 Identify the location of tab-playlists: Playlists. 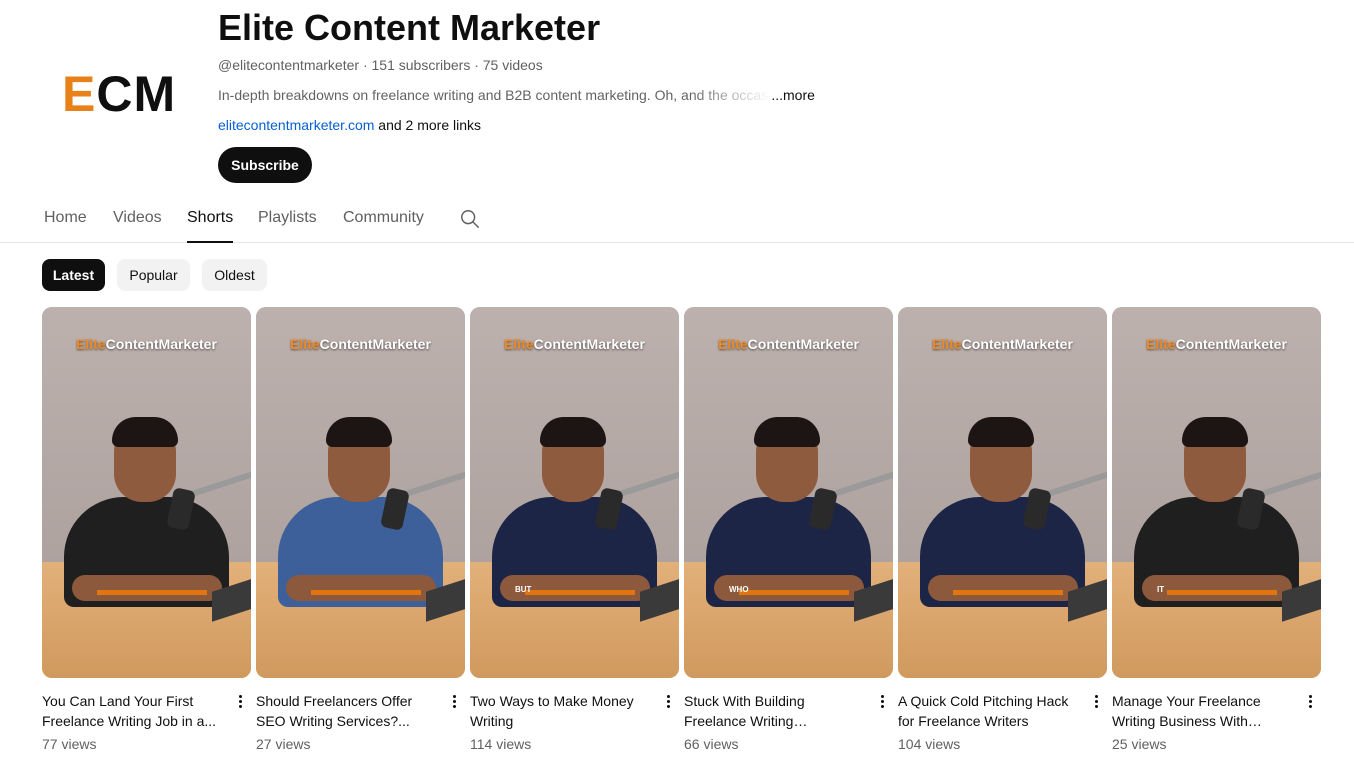
(287, 224).